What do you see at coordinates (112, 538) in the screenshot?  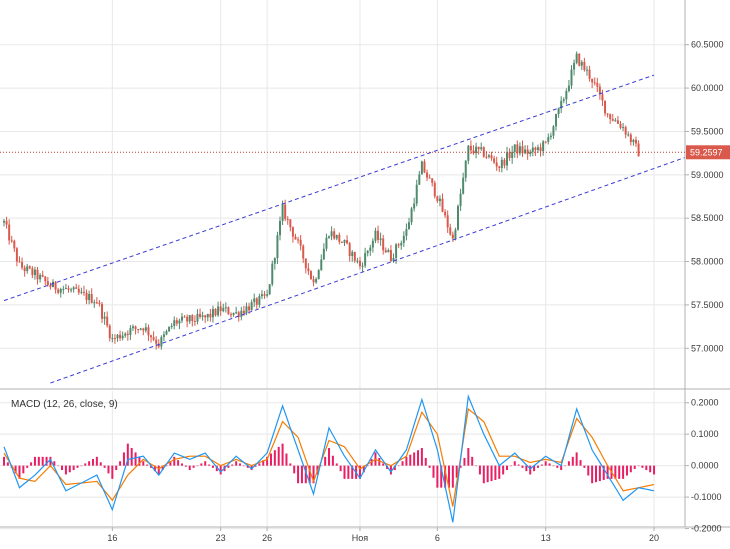 I see `time-tick-label: 16` at bounding box center [112, 538].